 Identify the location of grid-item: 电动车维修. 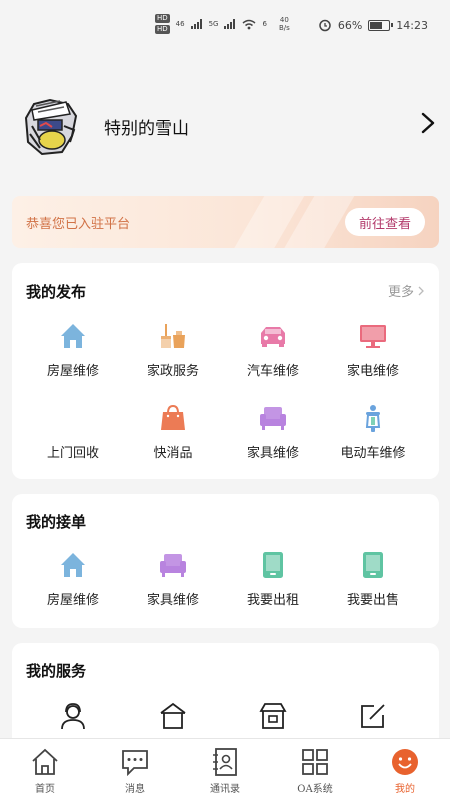
(373, 431).